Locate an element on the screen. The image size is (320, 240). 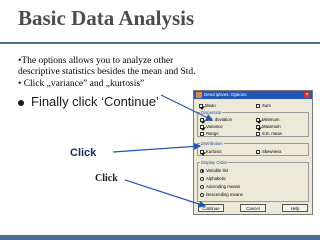
sum-checkbox: Sum is located at coordinates (263, 105).